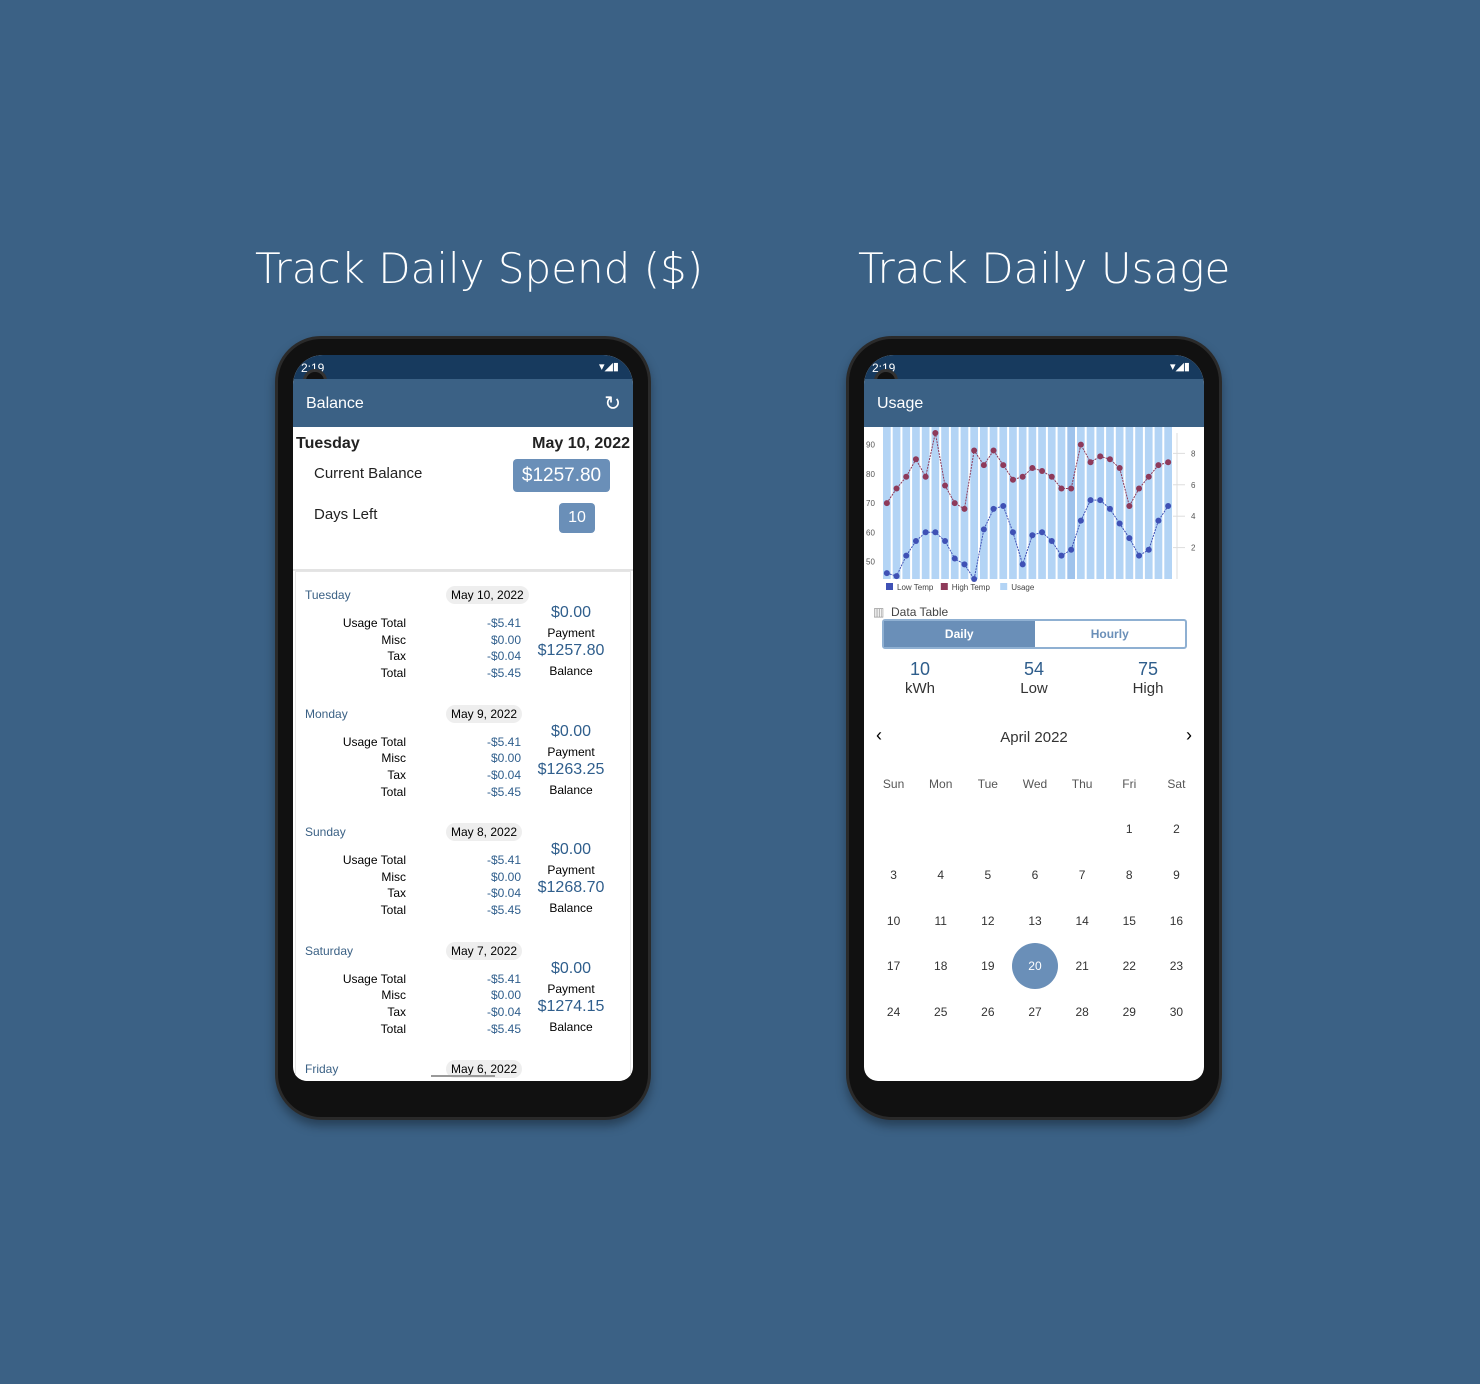  Describe the element at coordinates (484, 713) in the screenshot. I see `entry-date: May 9, 2022` at that location.